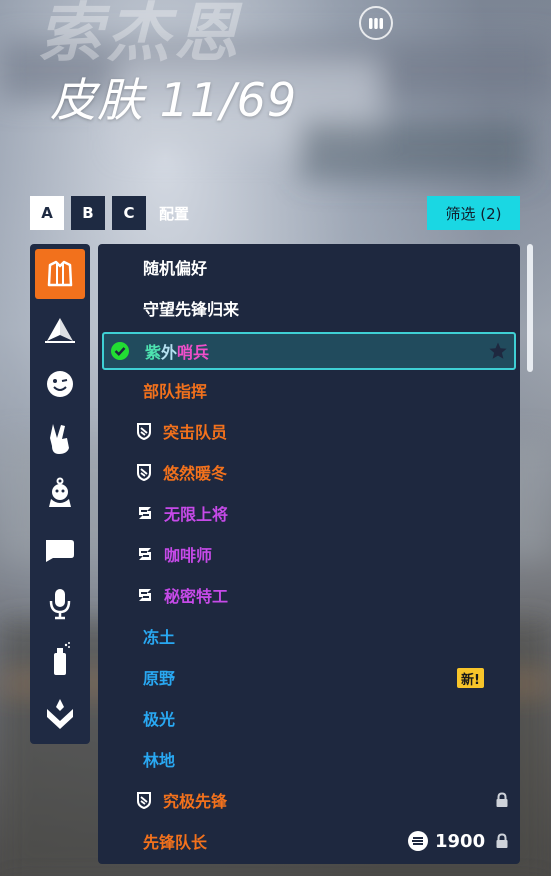 The image size is (551, 876). What do you see at coordinates (309, 267) in the screenshot?
I see `list-item: 随机偏好` at bounding box center [309, 267].